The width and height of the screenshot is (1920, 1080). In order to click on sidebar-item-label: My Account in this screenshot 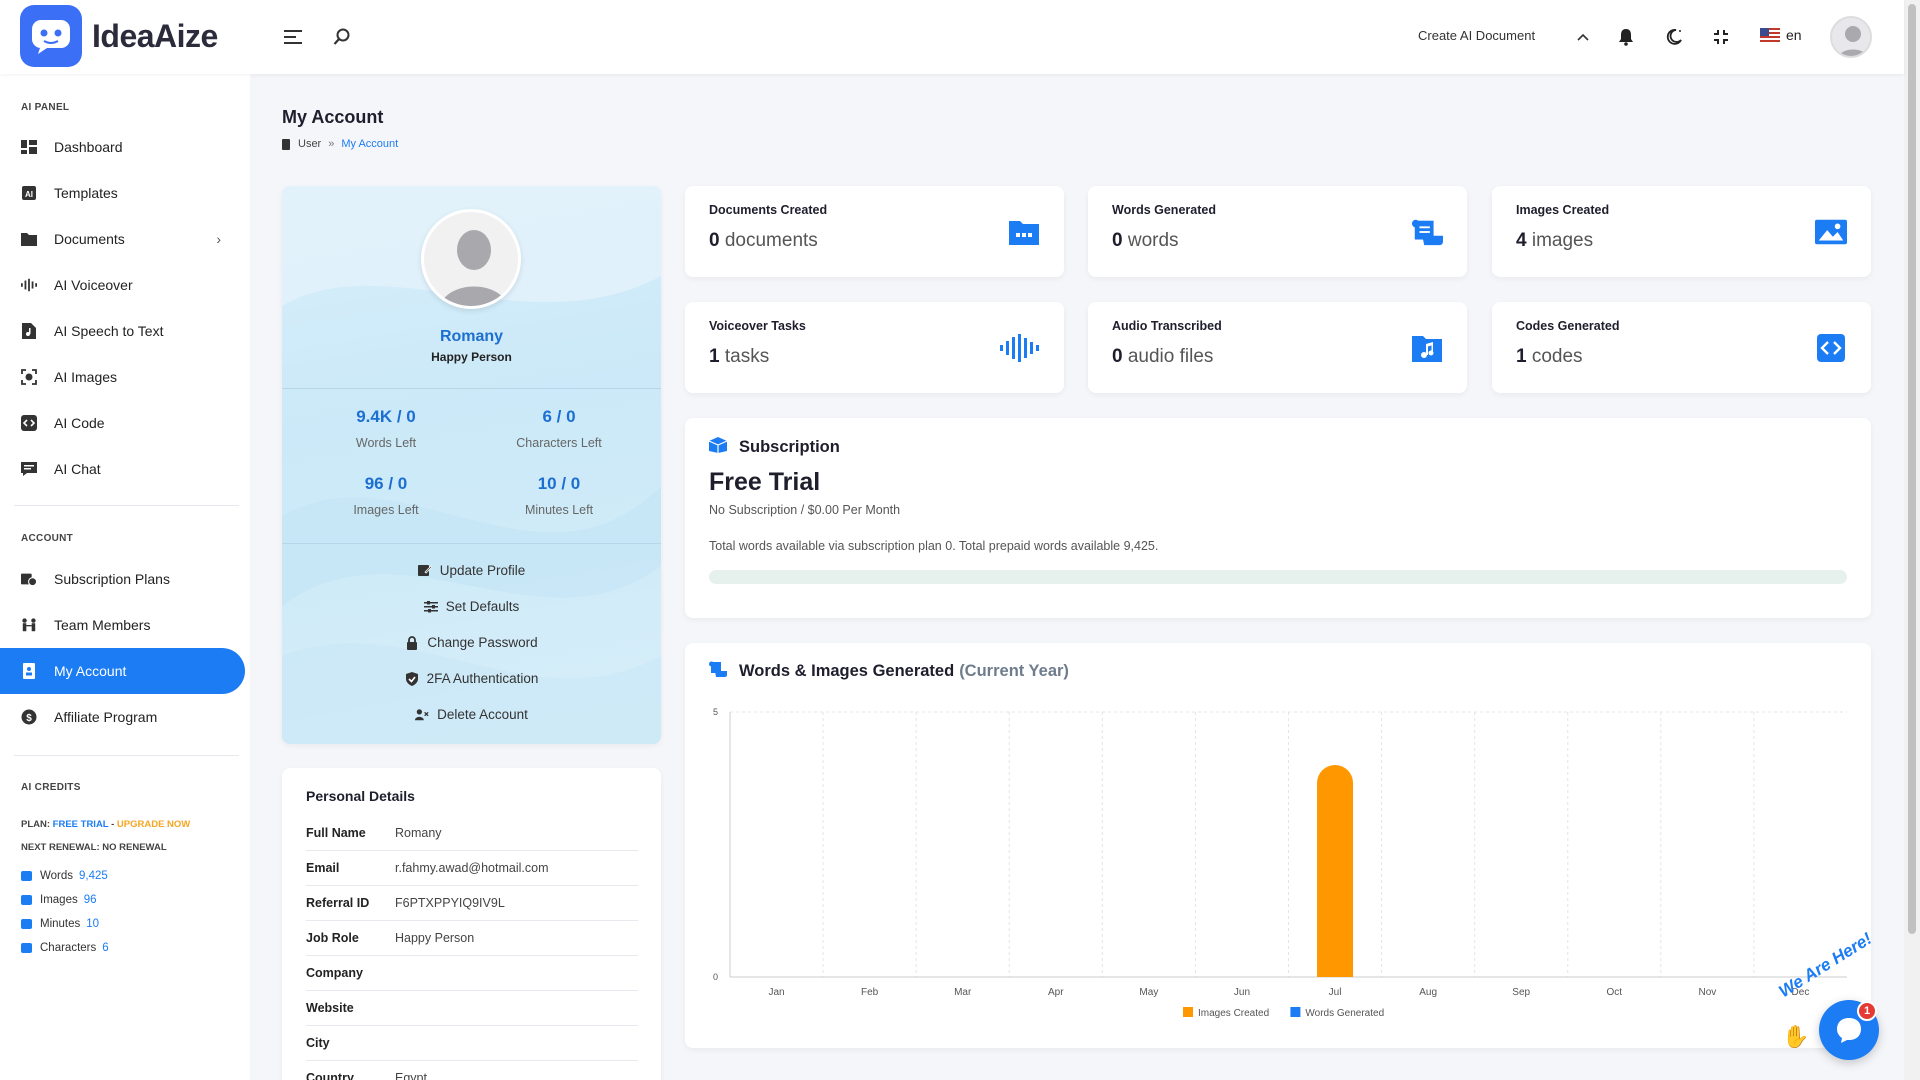, I will do `click(90, 671)`.